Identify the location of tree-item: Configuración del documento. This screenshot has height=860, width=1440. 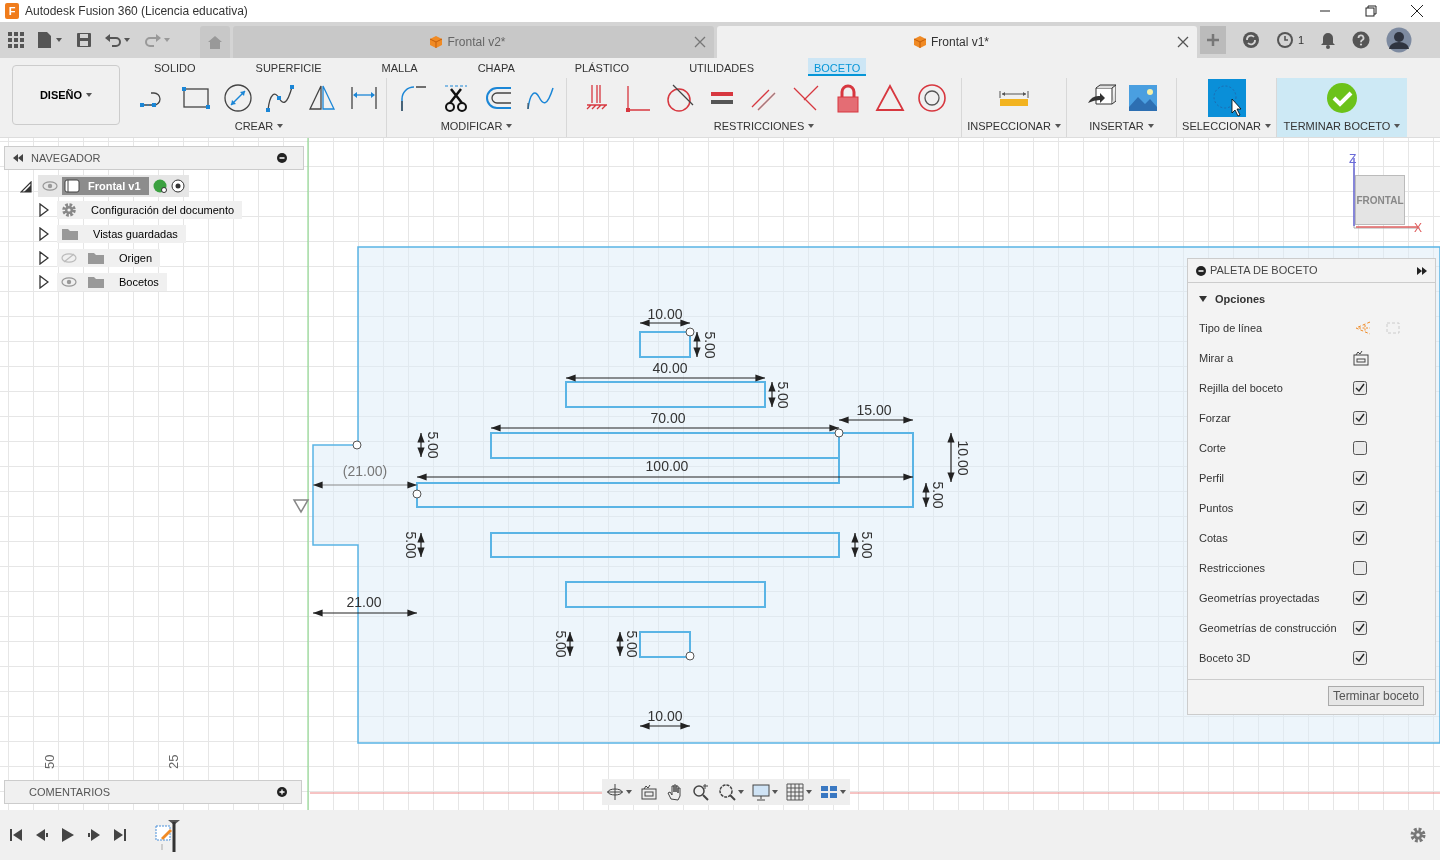
(150, 210).